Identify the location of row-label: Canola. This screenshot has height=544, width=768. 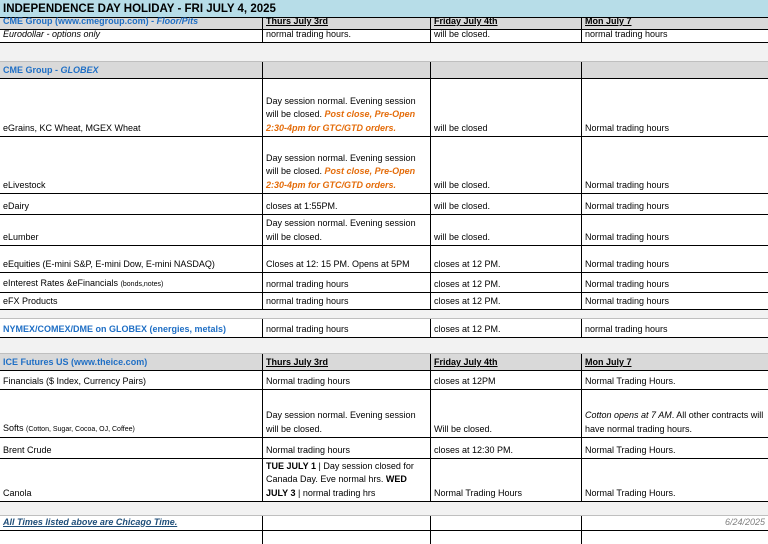
(17, 492).